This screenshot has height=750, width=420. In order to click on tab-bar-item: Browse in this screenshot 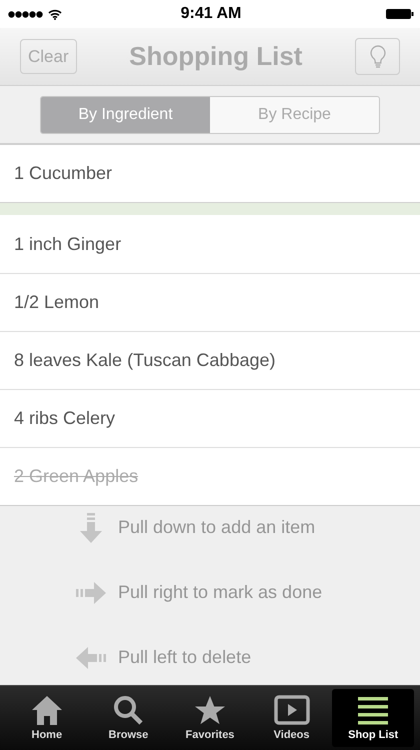, I will do `click(129, 718)`.